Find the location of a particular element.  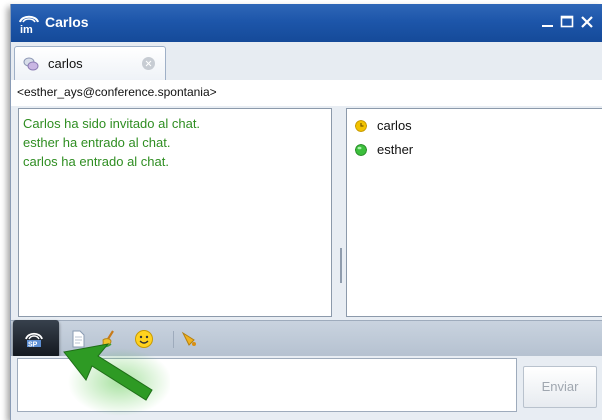

tab-strip: carlos is located at coordinates (306, 61).